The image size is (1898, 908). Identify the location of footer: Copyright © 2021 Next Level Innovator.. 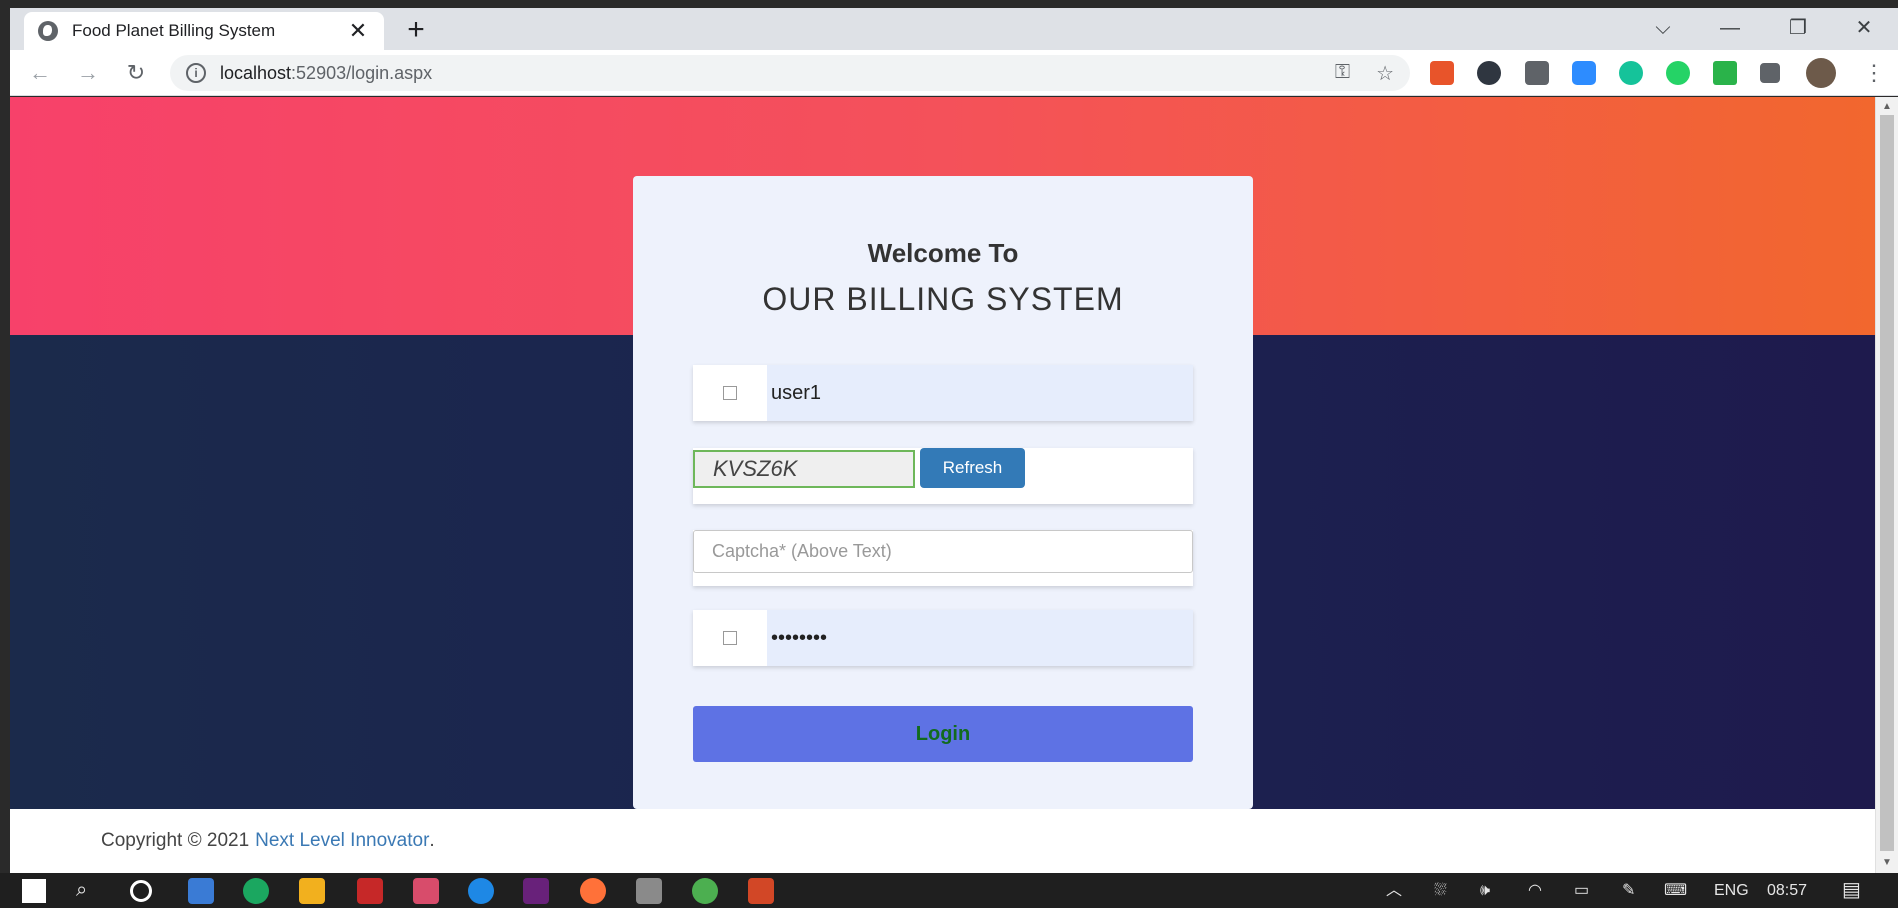
(942, 841).